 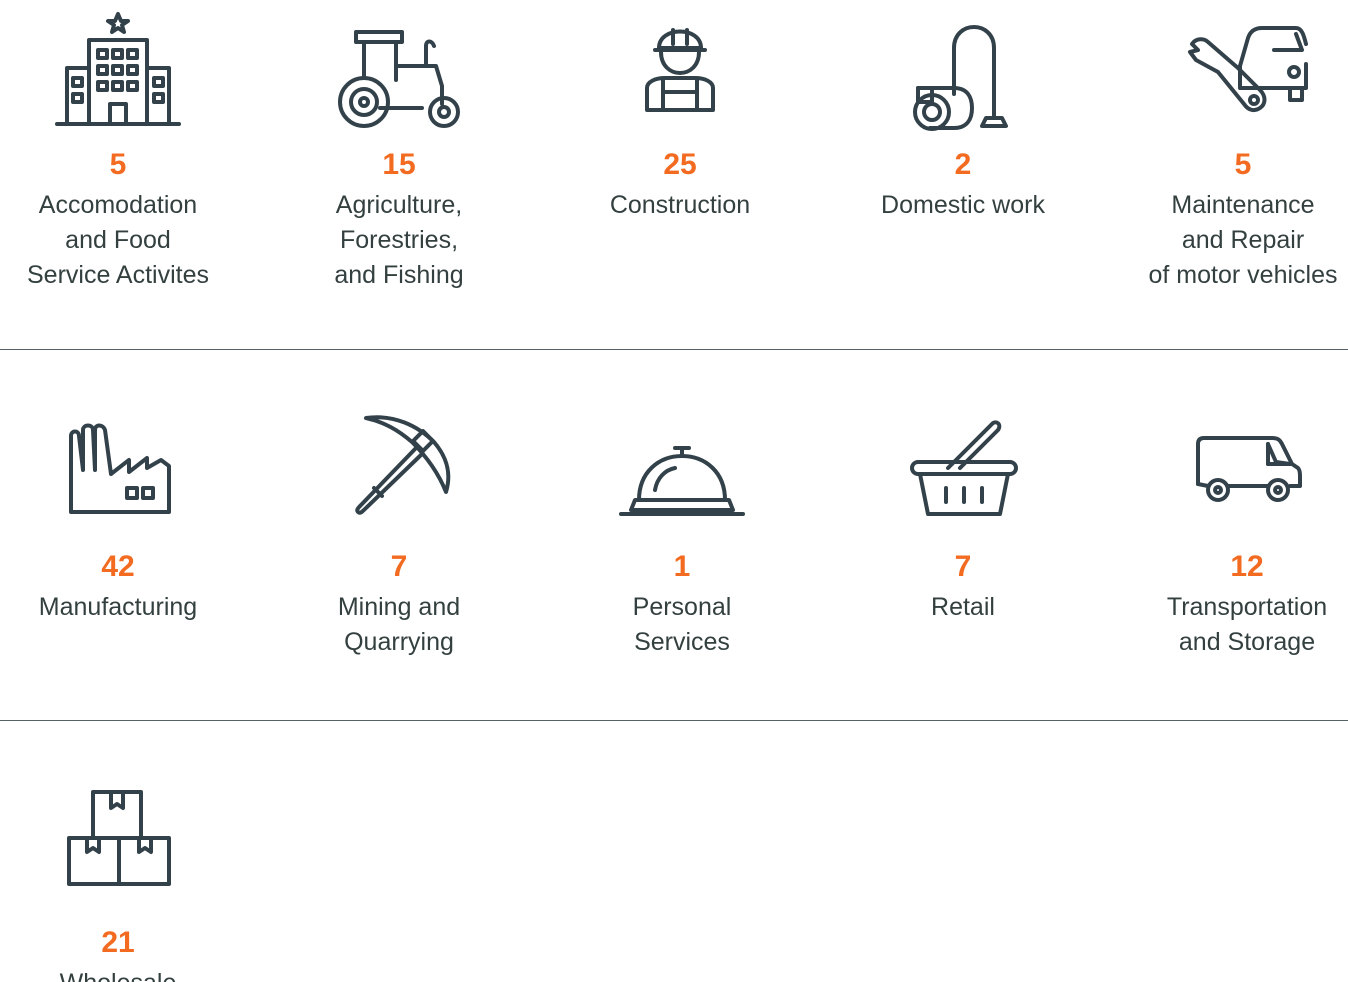 I want to click on sector-label: Wholesale, so click(x=124, y=974).